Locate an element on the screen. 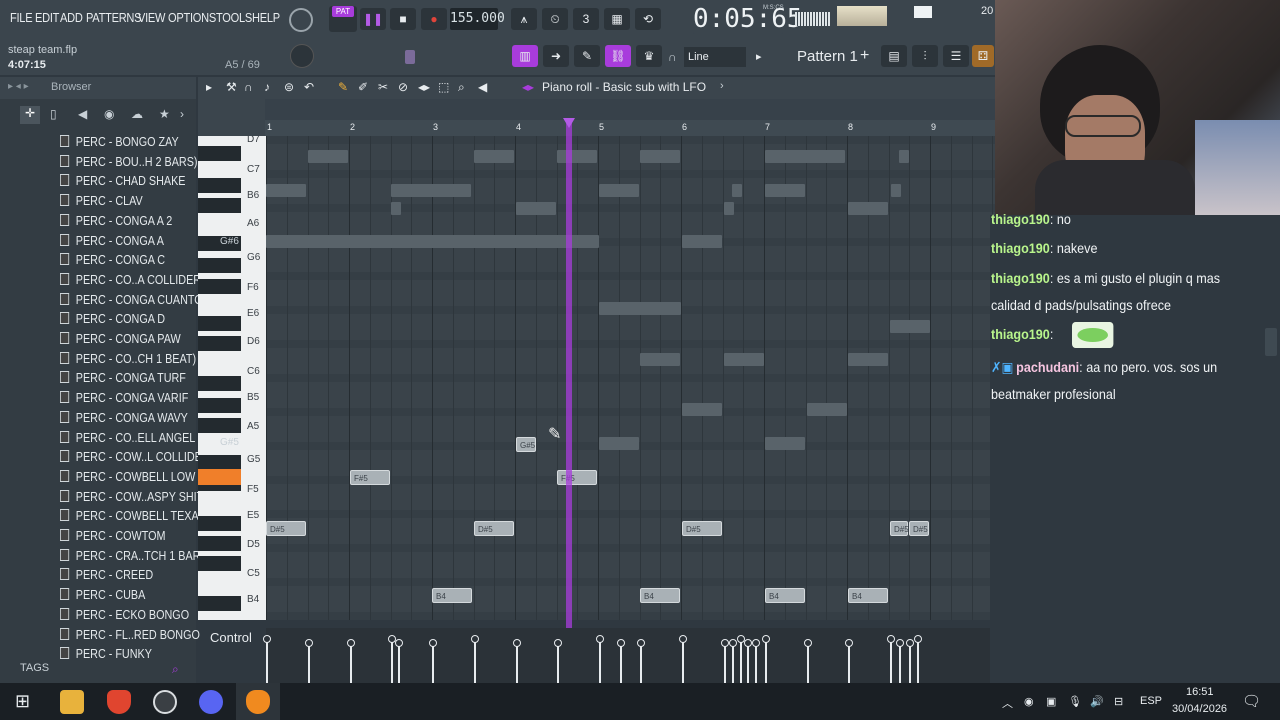 The image size is (1280, 720). menu-add: ADD is located at coordinates (71, 17).